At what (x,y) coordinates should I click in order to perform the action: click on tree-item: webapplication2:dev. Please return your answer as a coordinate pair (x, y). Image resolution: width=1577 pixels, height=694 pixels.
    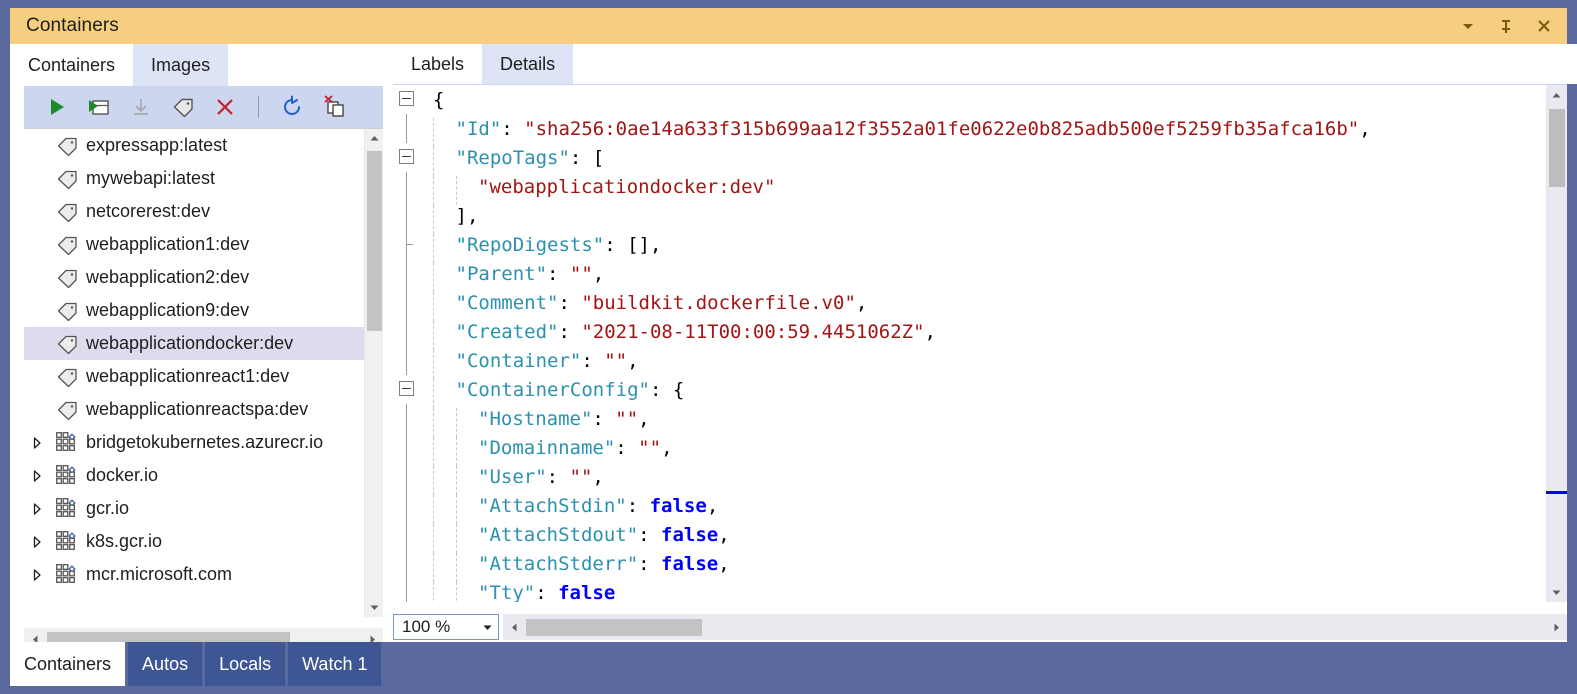
    Looking at the image, I should click on (194, 277).